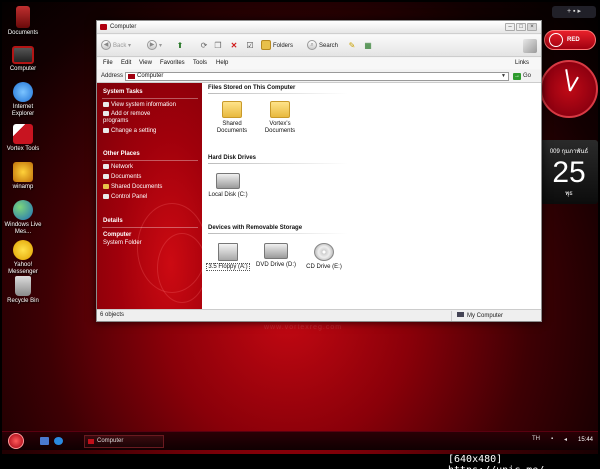 This screenshot has width=600, height=469. Describe the element at coordinates (565, 439) in the screenshot. I see `volume-tray-icon: ◂` at that location.